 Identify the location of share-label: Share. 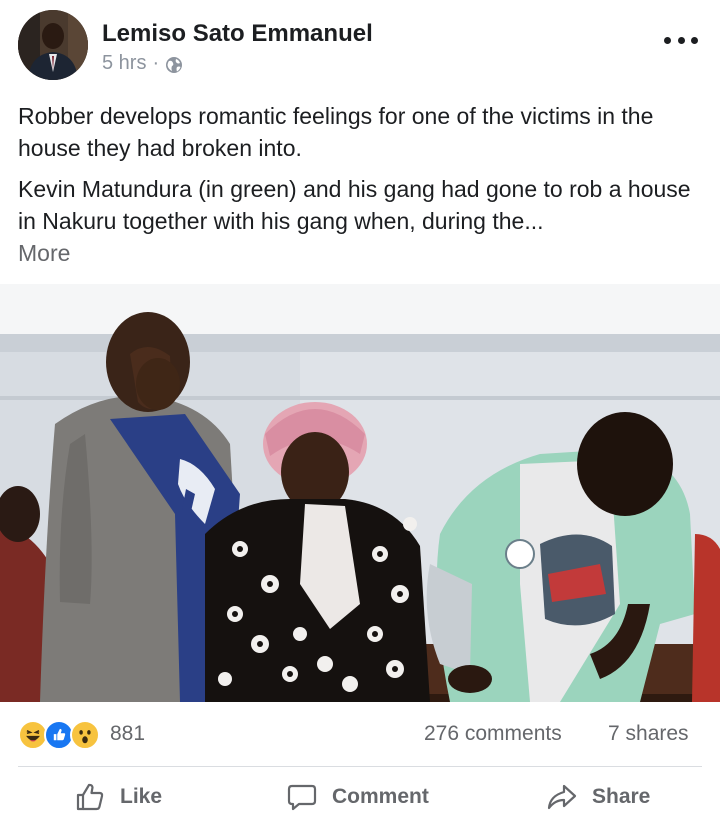
(621, 796).